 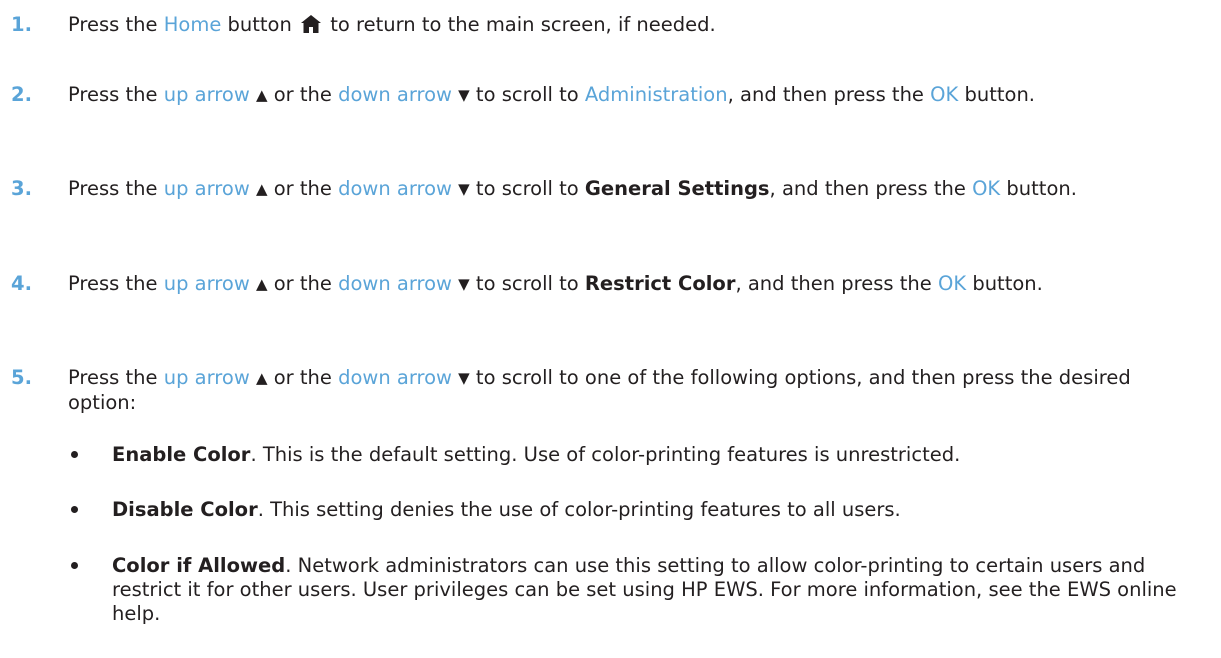 What do you see at coordinates (311, 24) in the screenshot?
I see `home-icon` at bounding box center [311, 24].